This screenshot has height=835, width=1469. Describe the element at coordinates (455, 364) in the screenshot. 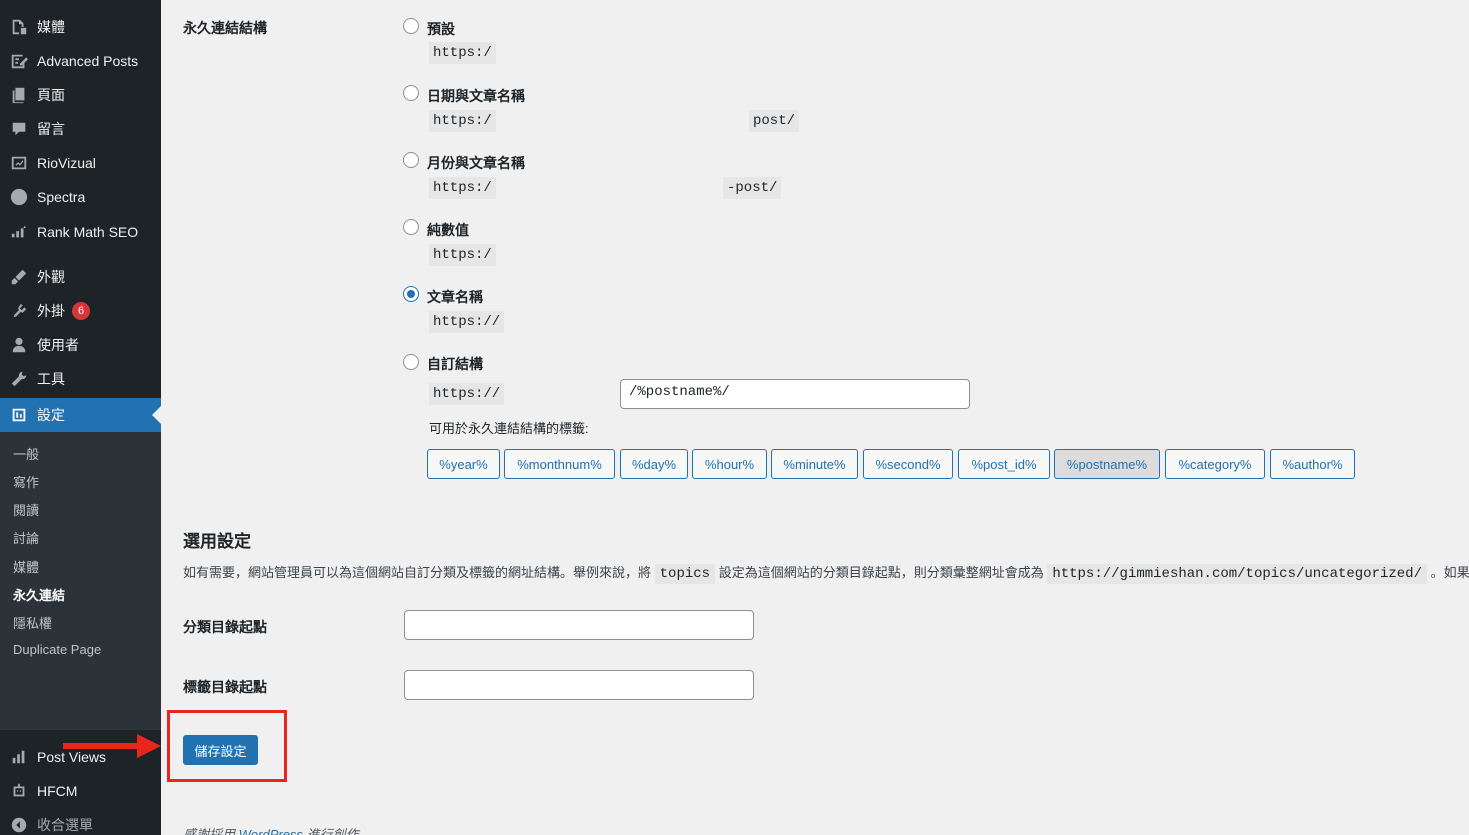

I see `option-label-custom: 自訂結構` at that location.